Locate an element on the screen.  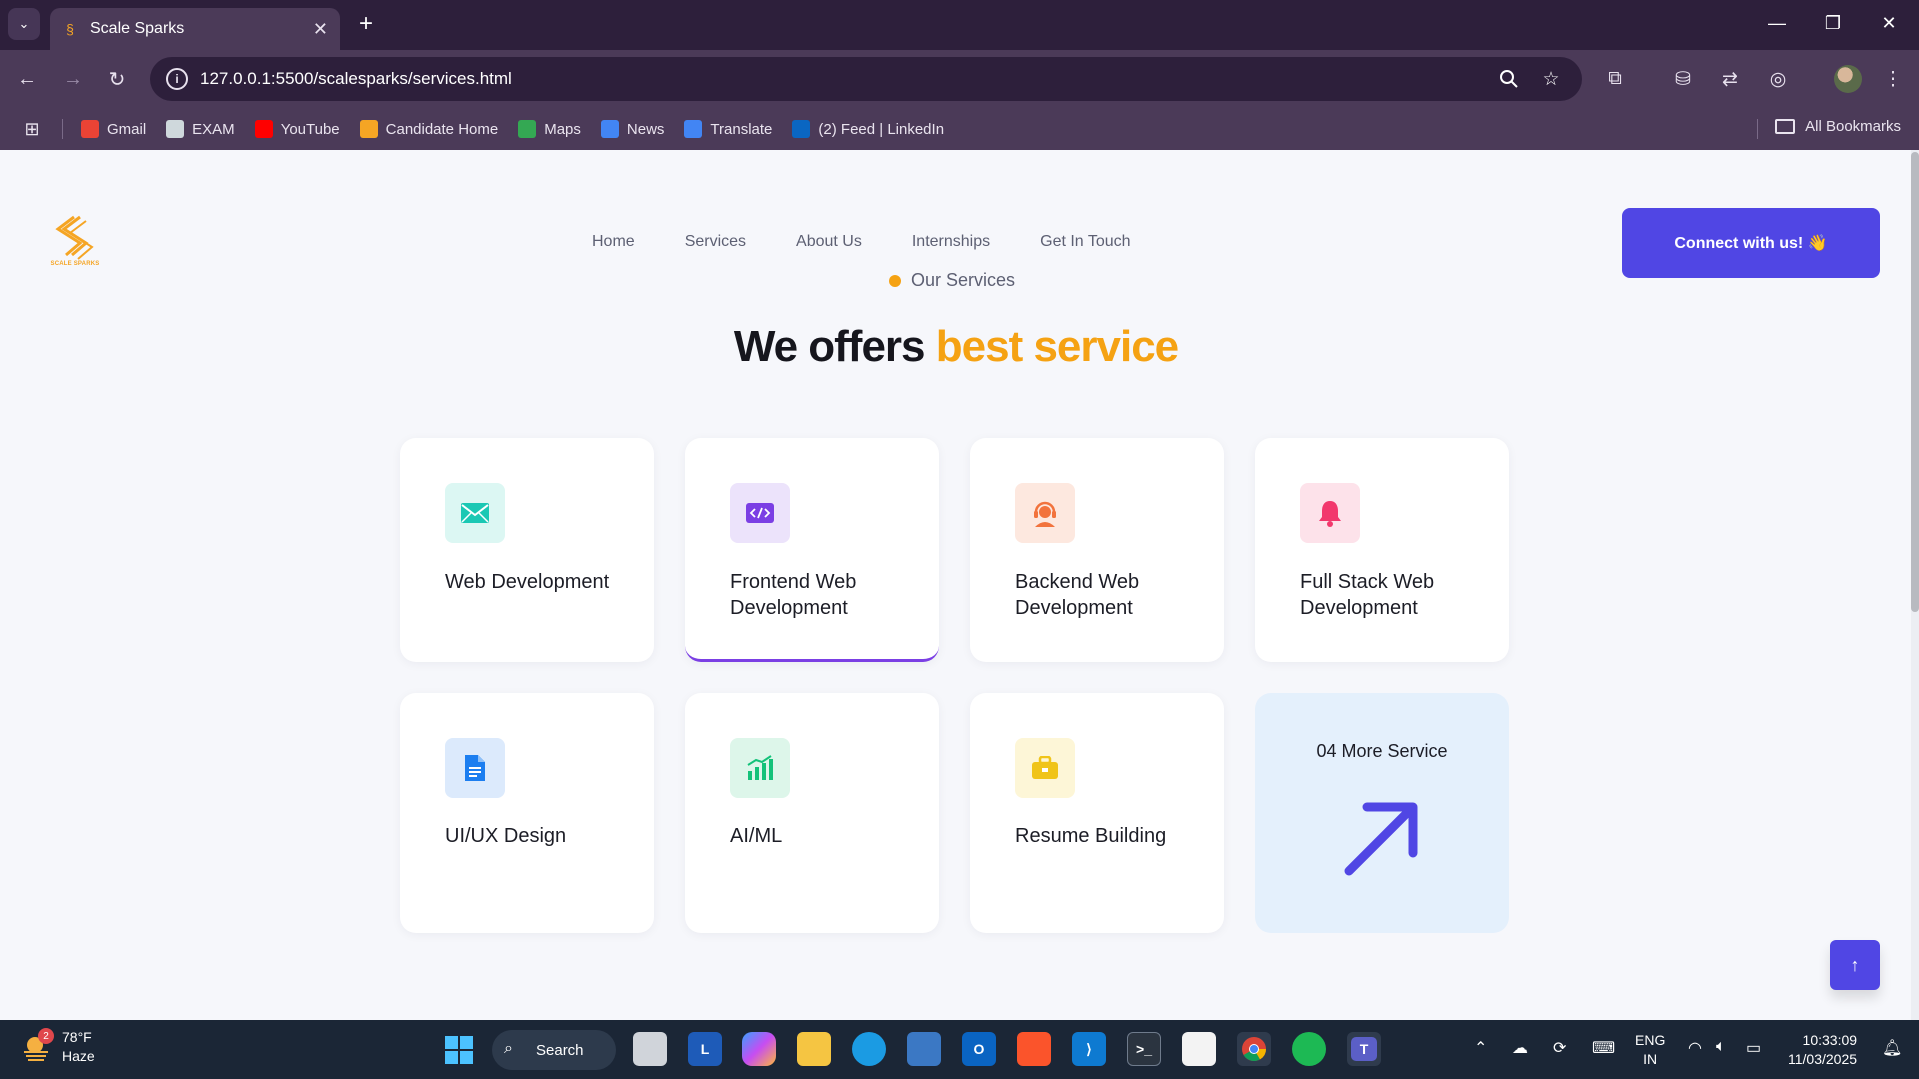
notepad-icon is located at coordinates (924, 1049).